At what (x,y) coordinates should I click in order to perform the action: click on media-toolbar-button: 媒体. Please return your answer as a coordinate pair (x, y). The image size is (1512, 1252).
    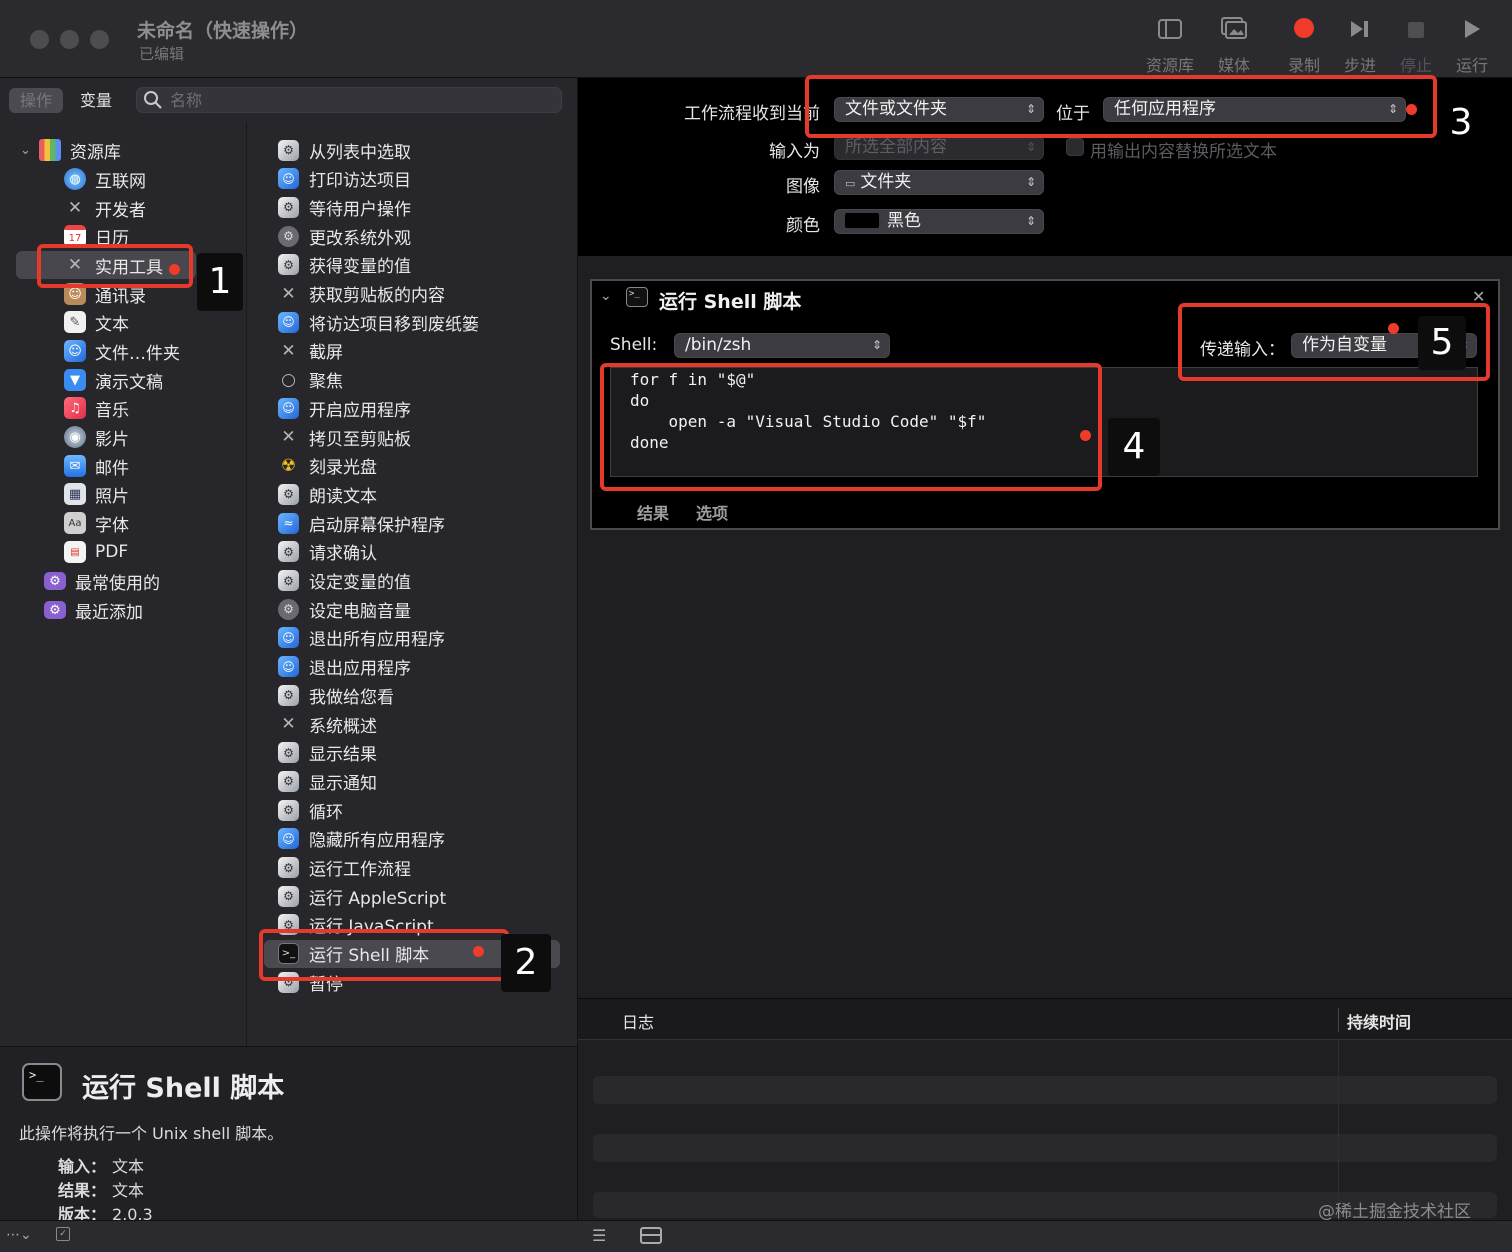
    Looking at the image, I should click on (1234, 45).